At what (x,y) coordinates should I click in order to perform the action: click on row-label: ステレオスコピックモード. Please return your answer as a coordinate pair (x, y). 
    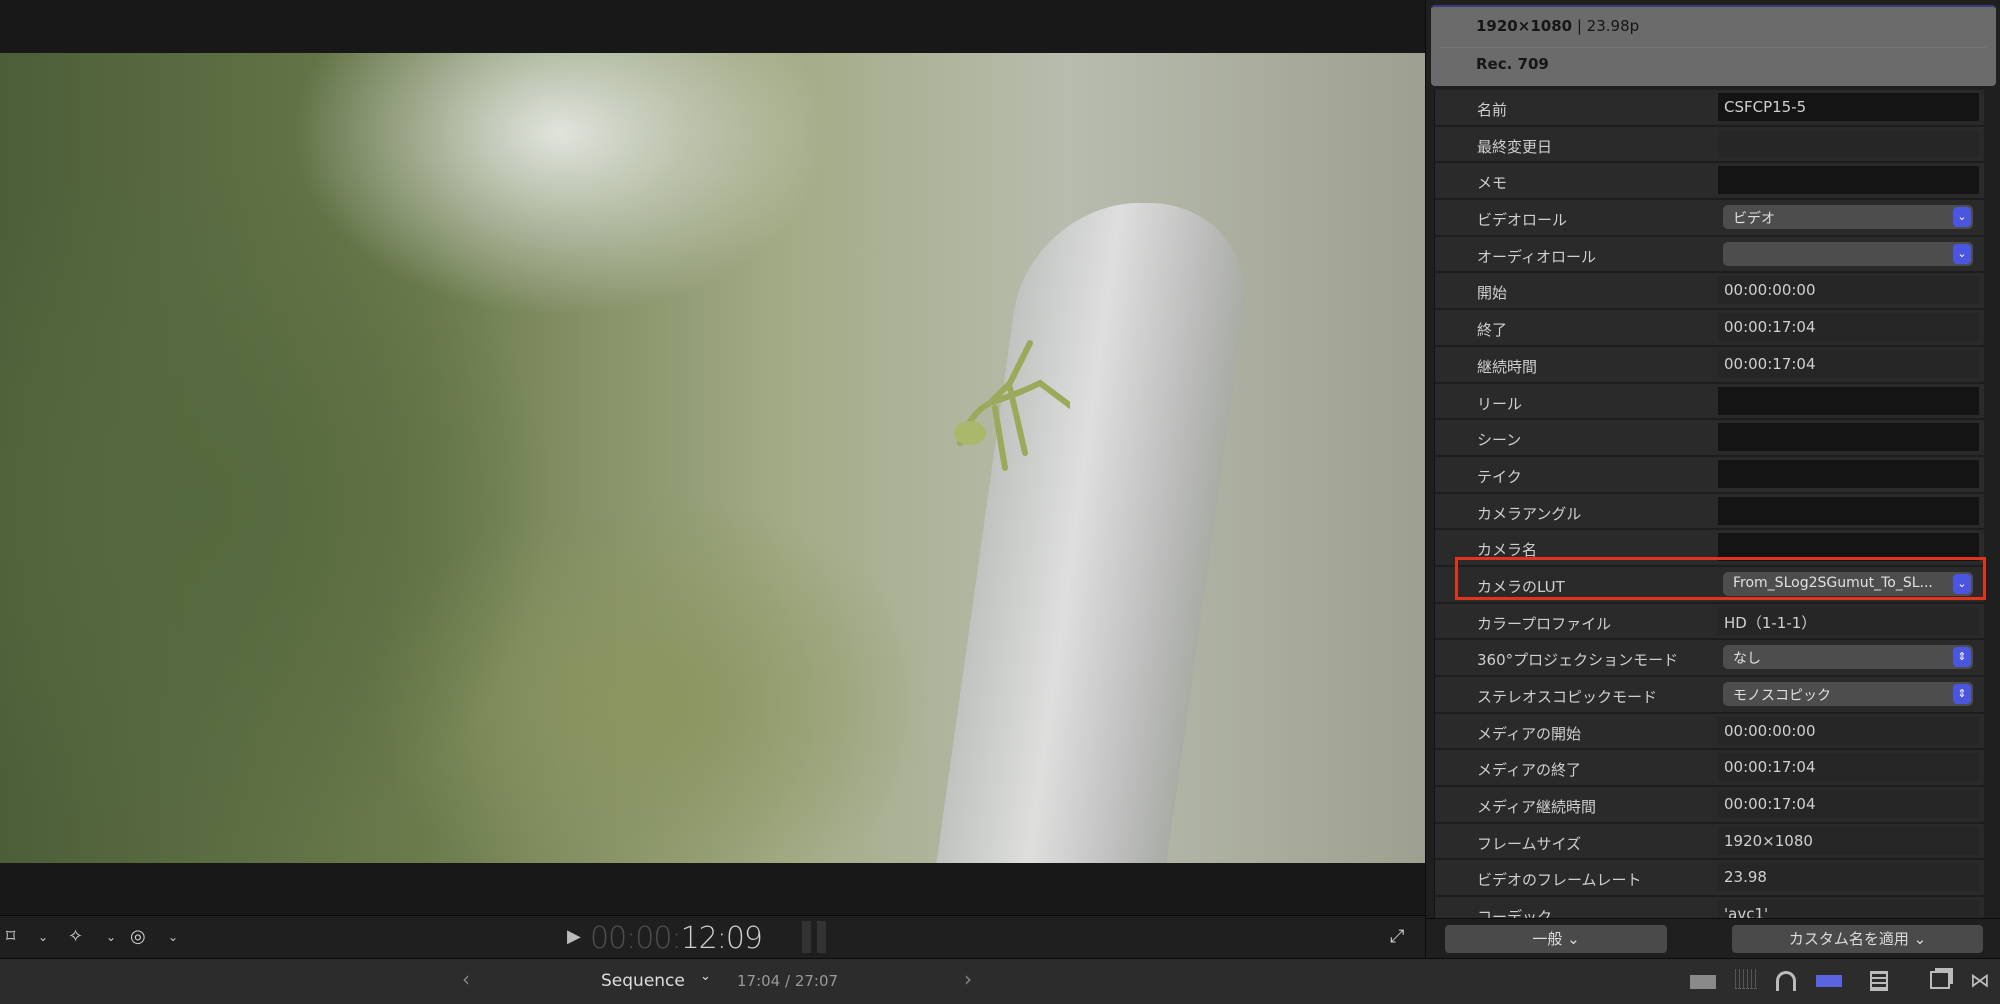
    Looking at the image, I should click on (1567, 697).